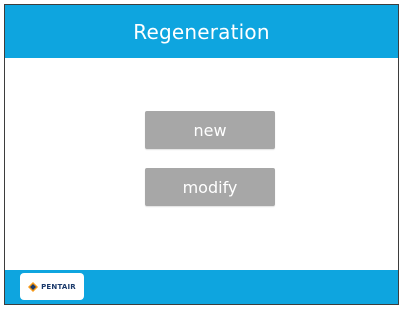 The image size is (403, 309). I want to click on modify-button: modify, so click(210, 187).